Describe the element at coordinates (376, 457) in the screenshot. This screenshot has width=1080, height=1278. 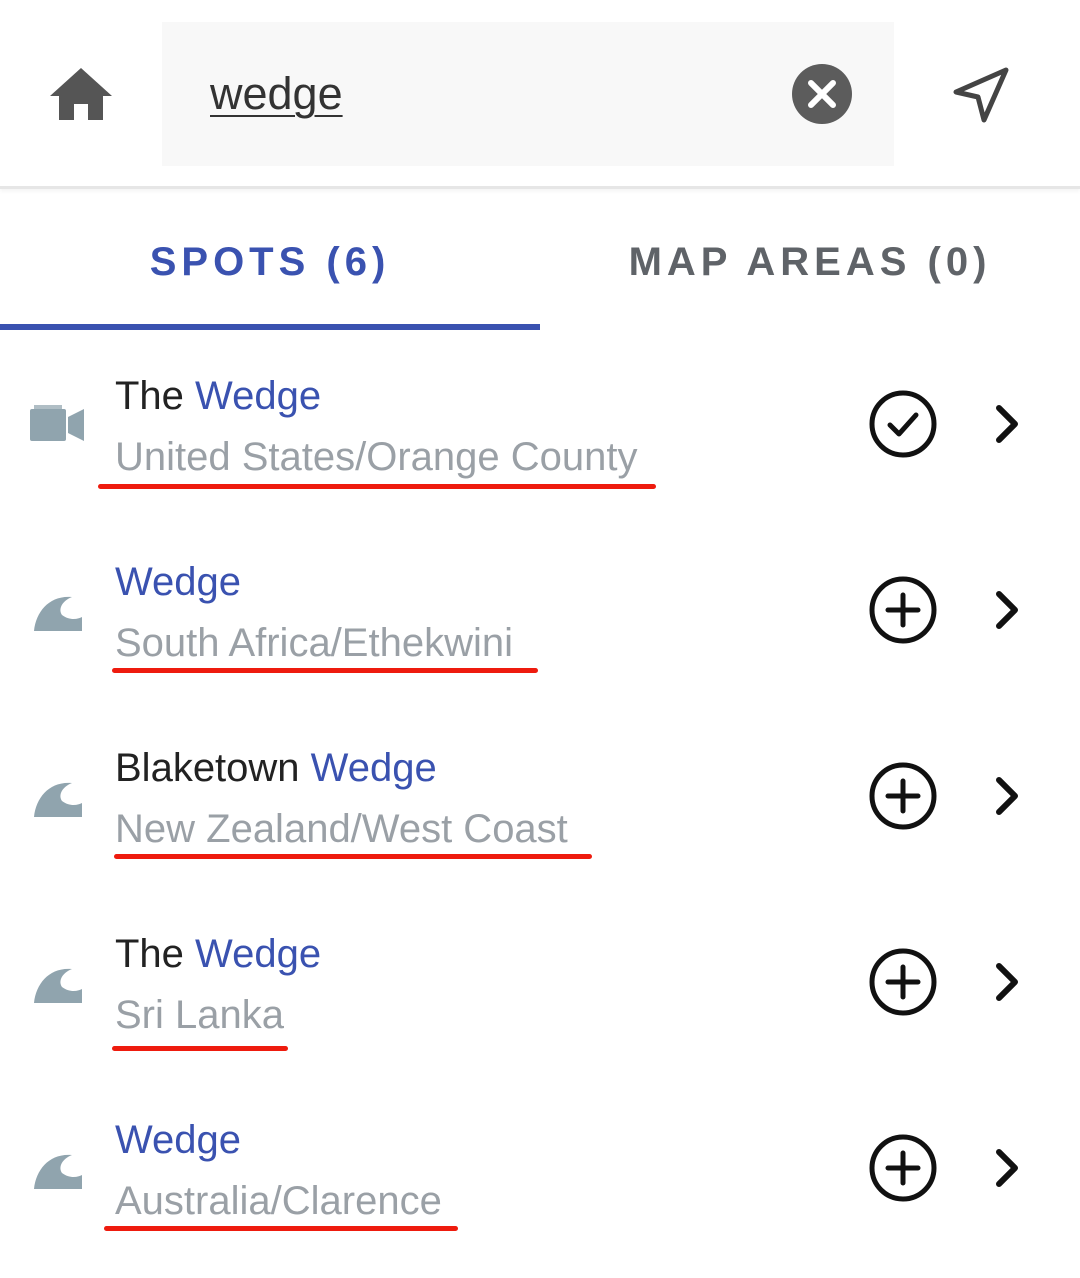
I see `spot-location: United States/Orange County` at that location.